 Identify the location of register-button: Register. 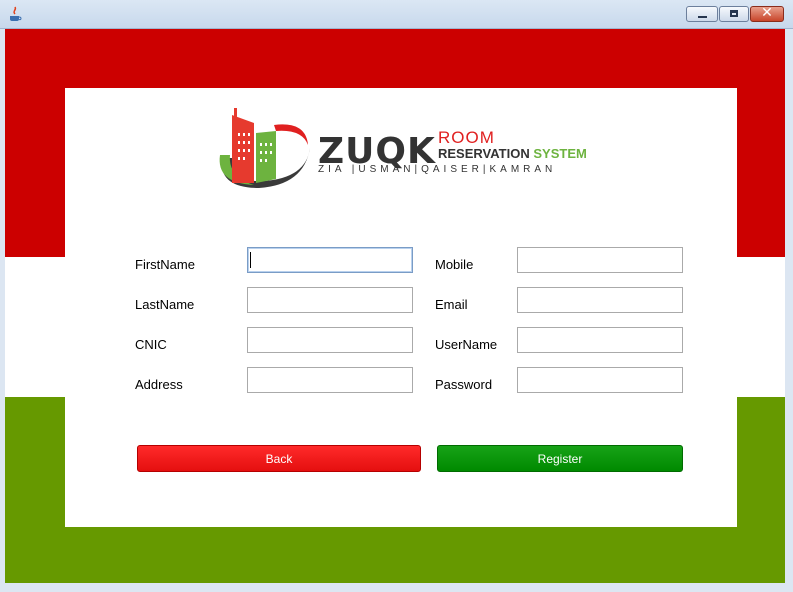
(560, 458).